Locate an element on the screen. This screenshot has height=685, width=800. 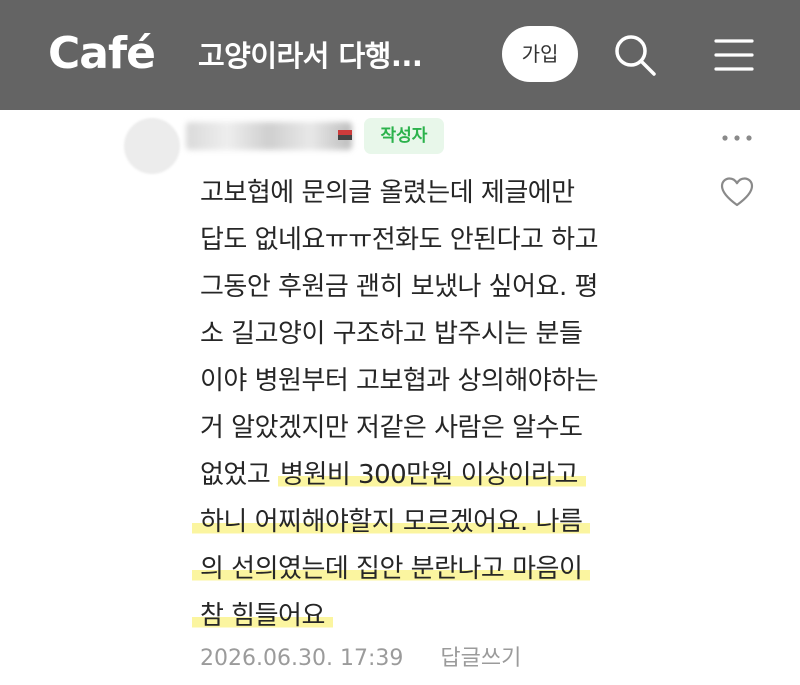
search-icon is located at coordinates (635, 55).